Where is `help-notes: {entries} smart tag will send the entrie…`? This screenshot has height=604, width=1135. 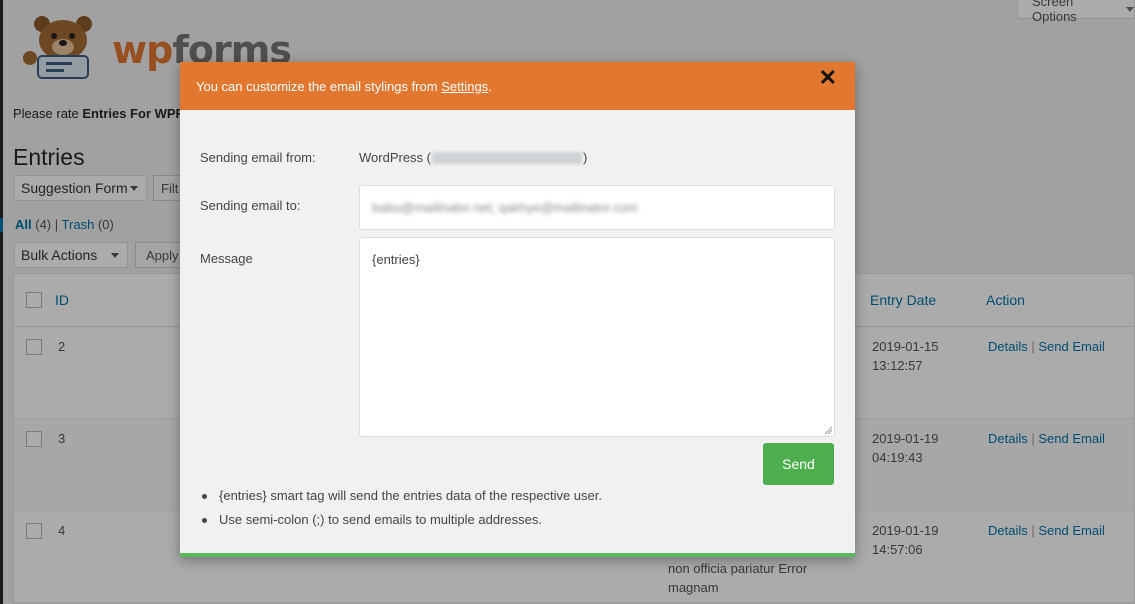
help-notes: {entries} smart tag will send the entrie… is located at coordinates (401, 510).